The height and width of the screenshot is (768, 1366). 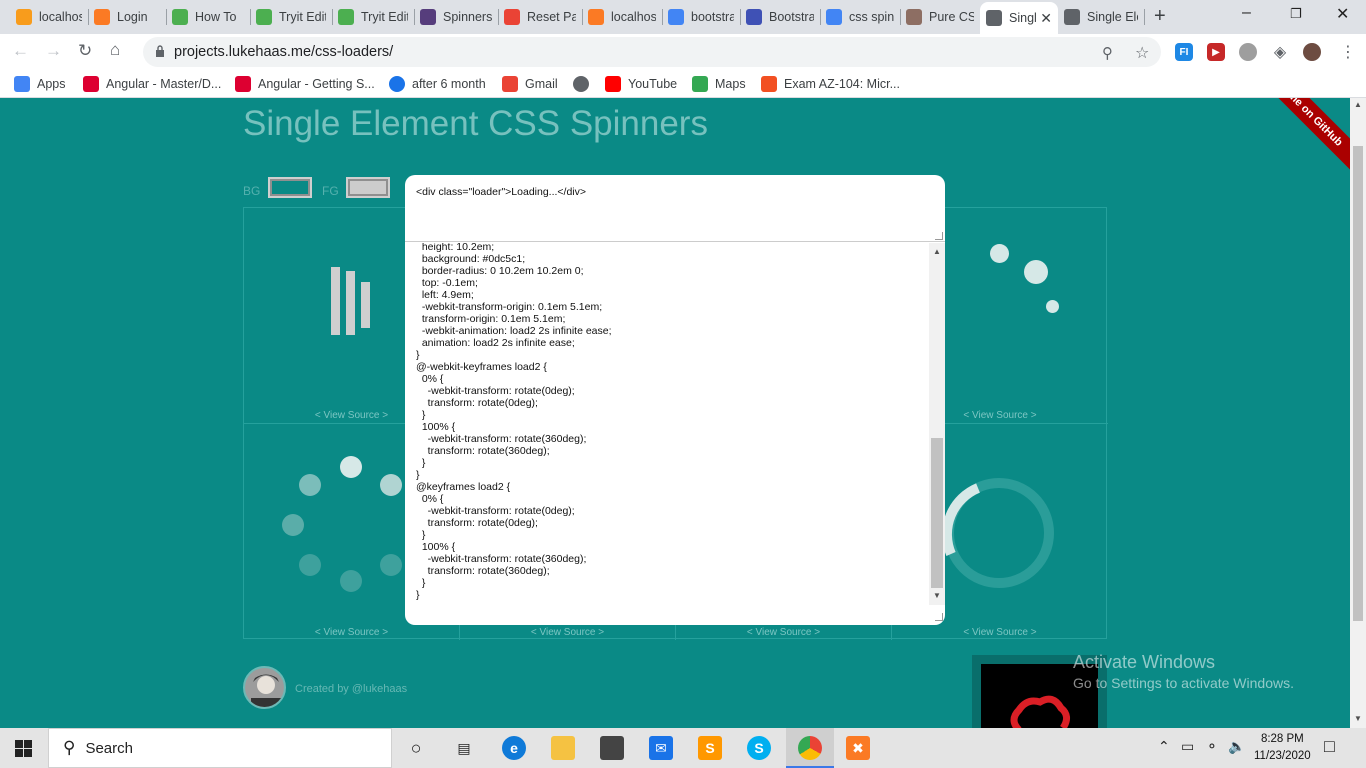 I want to click on notifications-icon: □, so click(x=1329, y=746).